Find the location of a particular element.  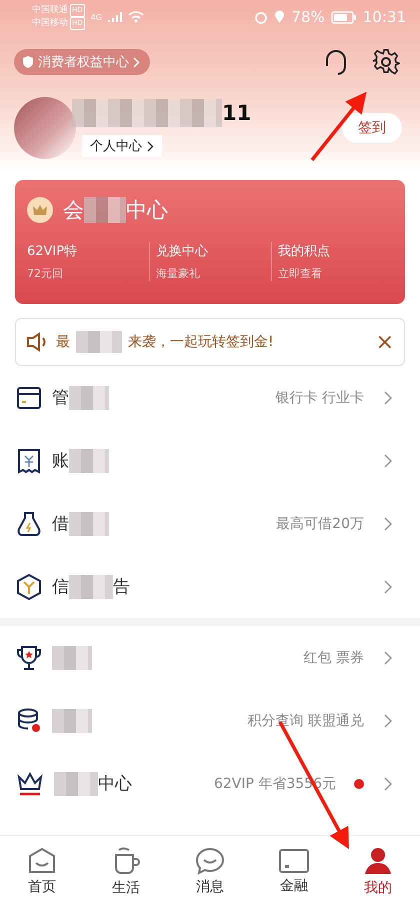

card-cell-title: 62VIP特 is located at coordinates (88, 251).